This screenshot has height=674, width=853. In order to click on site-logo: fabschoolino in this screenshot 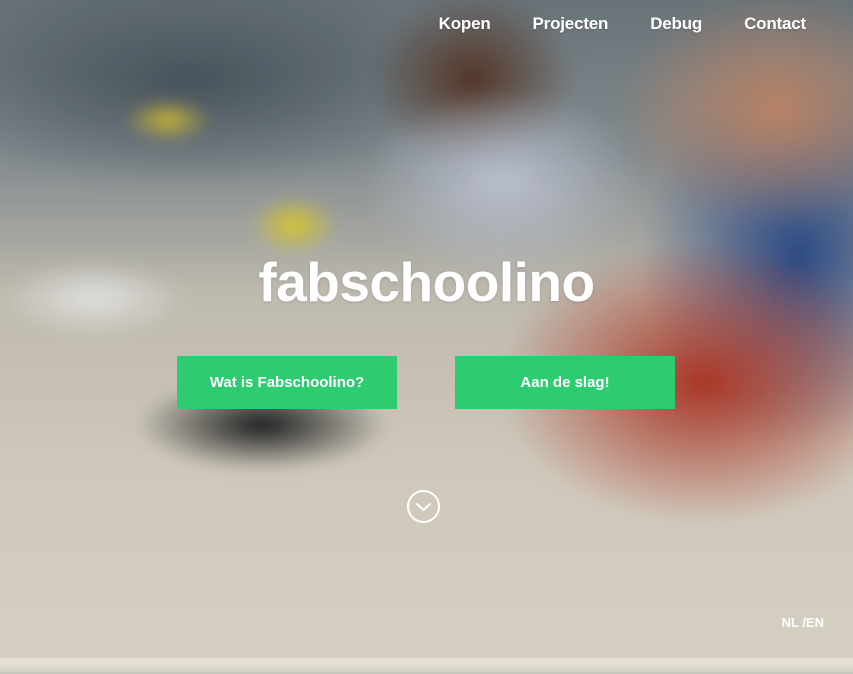, I will do `click(426, 282)`.